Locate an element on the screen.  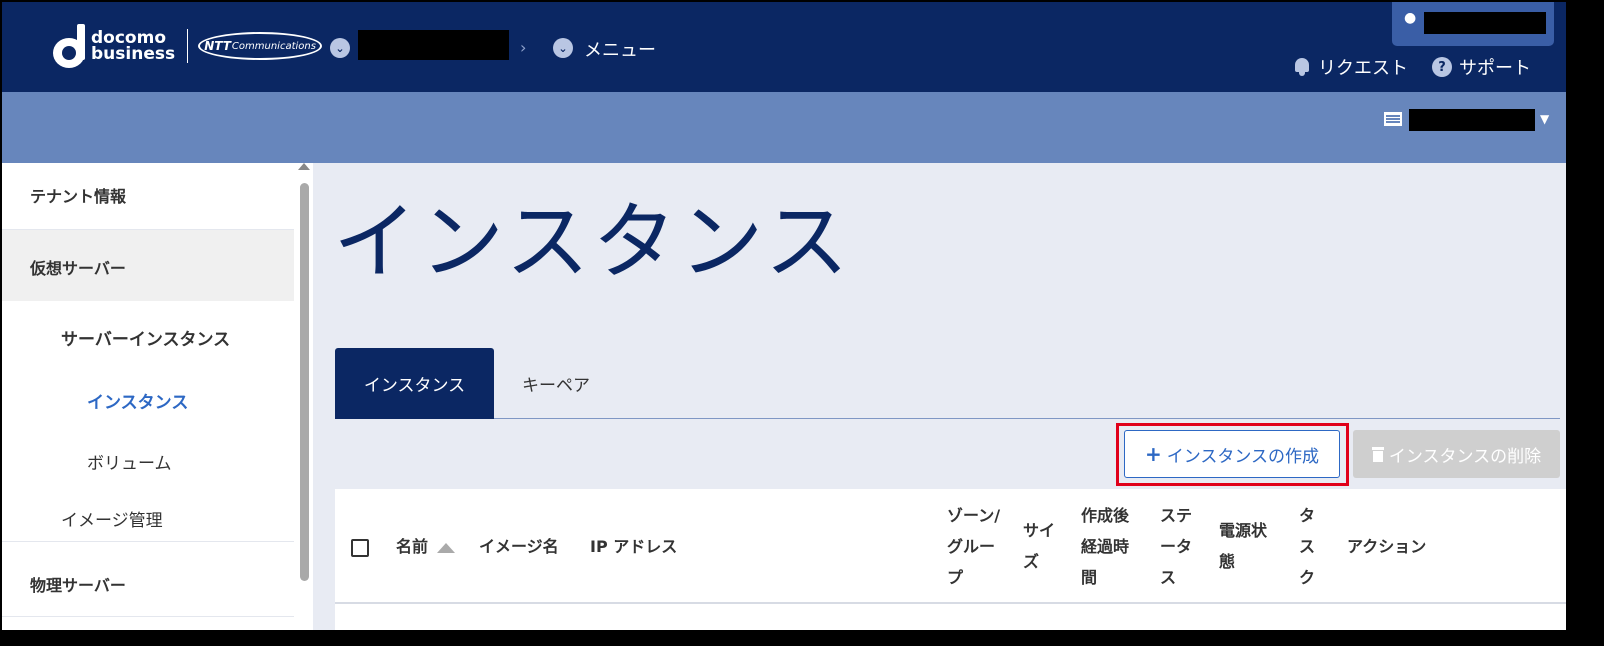
sidebar-item-label: インスタンス is located at coordinates (138, 403).